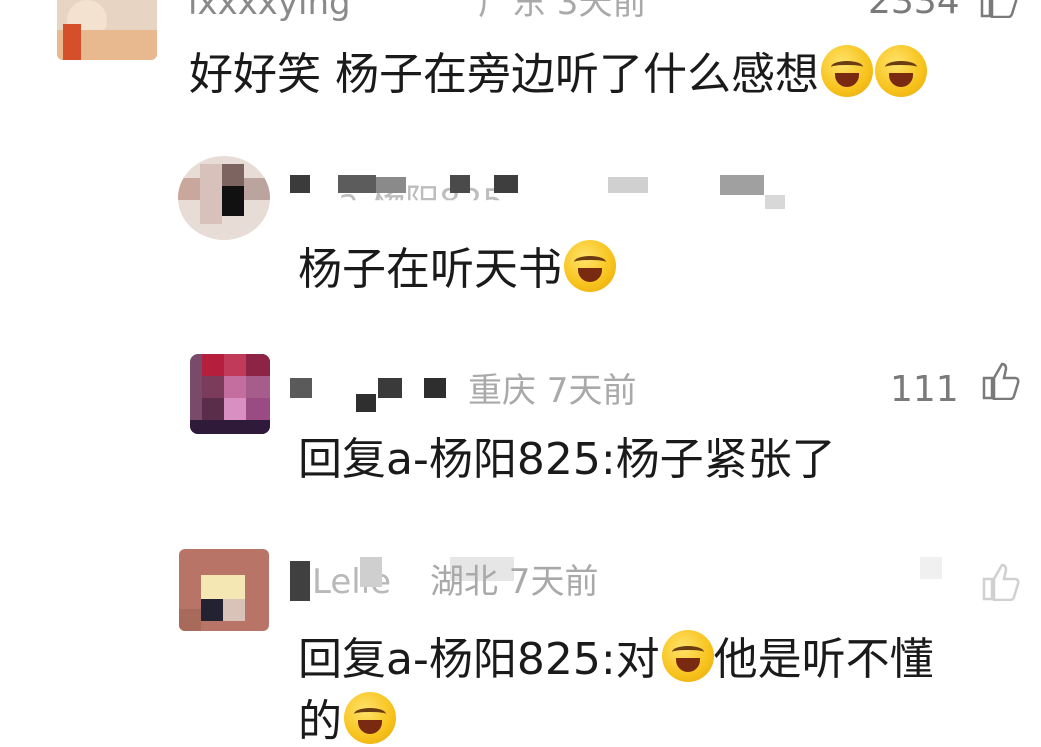 Image resolution: width=1041 pixels, height=747 pixels. What do you see at coordinates (269, 10) in the screenshot?
I see `username: lxxxxying` at bounding box center [269, 10].